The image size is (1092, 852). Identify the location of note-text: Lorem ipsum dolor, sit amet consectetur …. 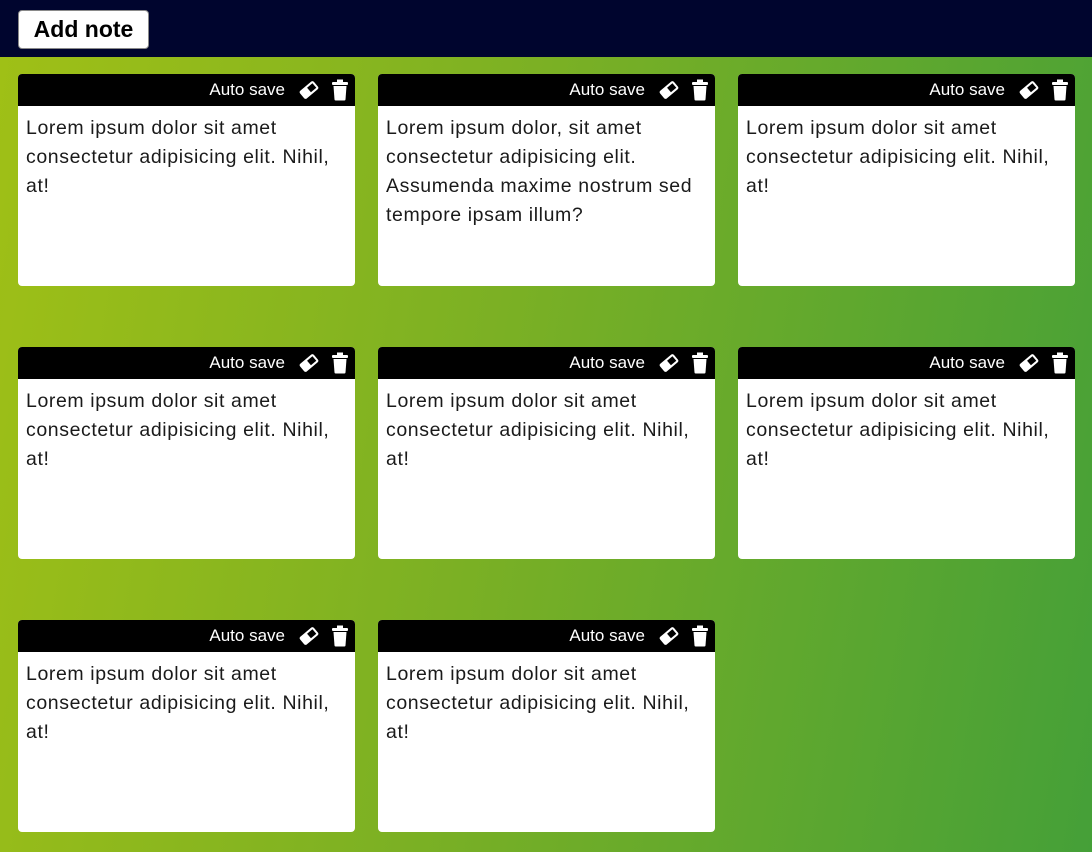
(546, 172).